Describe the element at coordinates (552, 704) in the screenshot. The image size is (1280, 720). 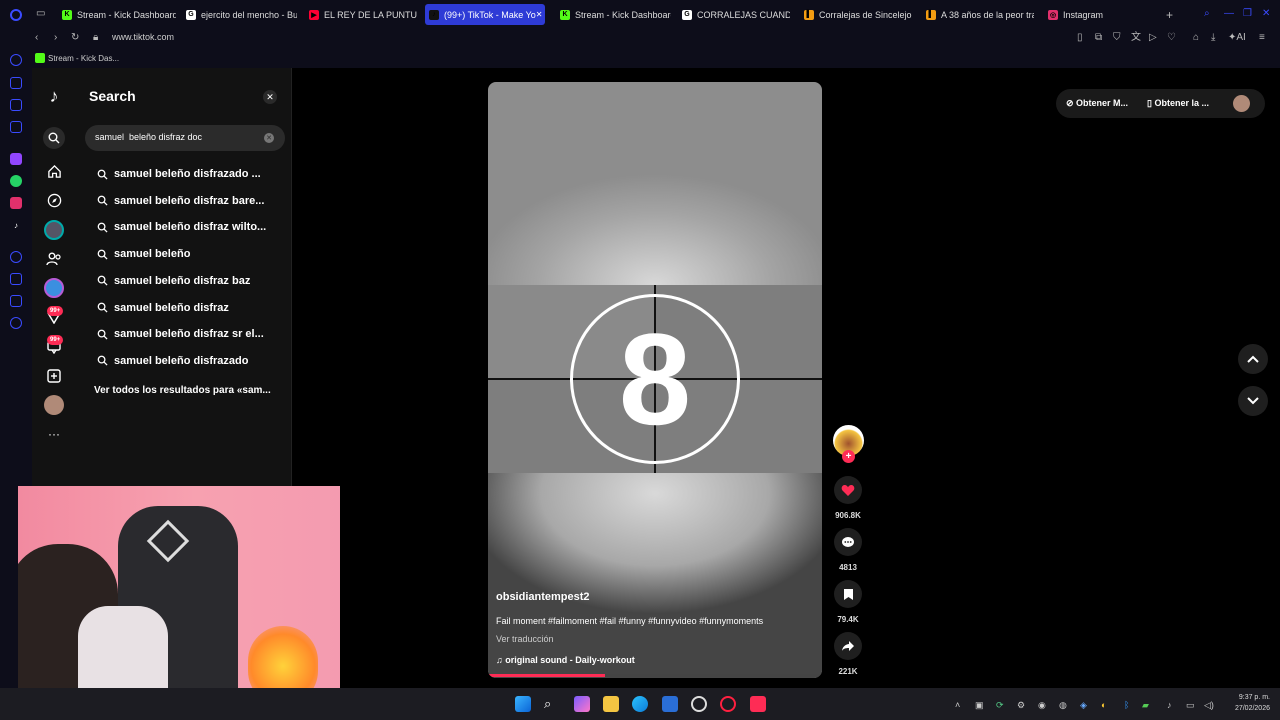
I see `taskbar-search-icon: ⌕` at that location.